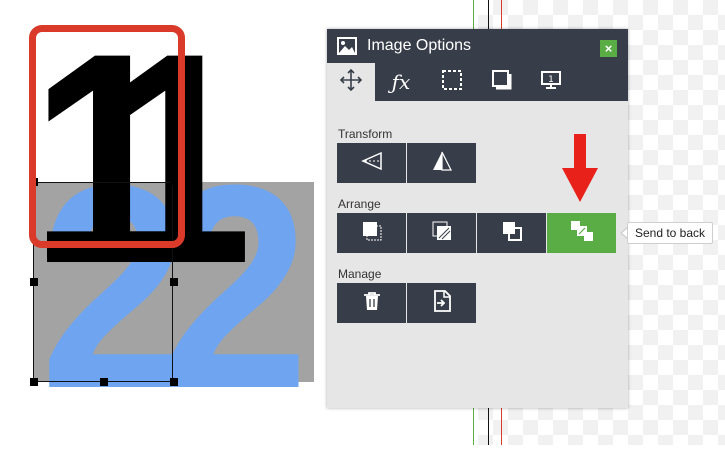 Image resolution: width=725 pixels, height=449 pixels. I want to click on resize-handle-bm, so click(104, 382).